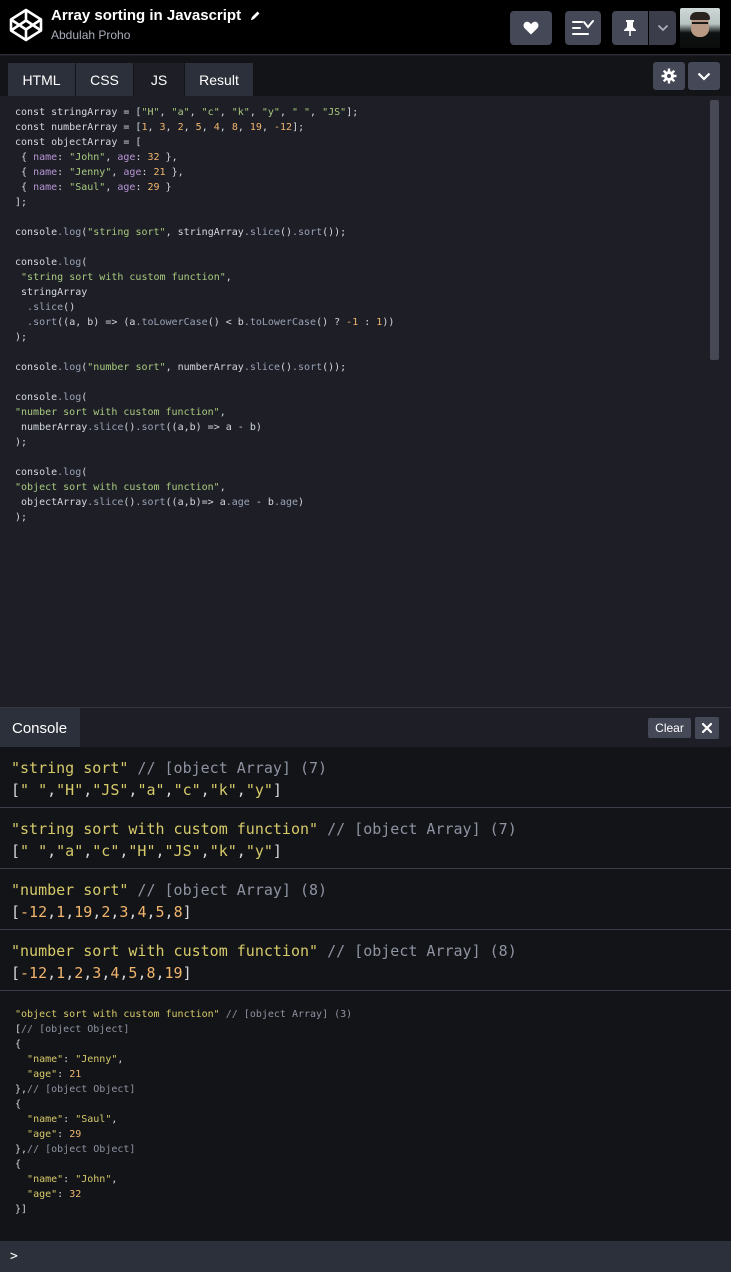  What do you see at coordinates (54, 1194) in the screenshot?
I see `object-log-line: "age": 32` at bounding box center [54, 1194].